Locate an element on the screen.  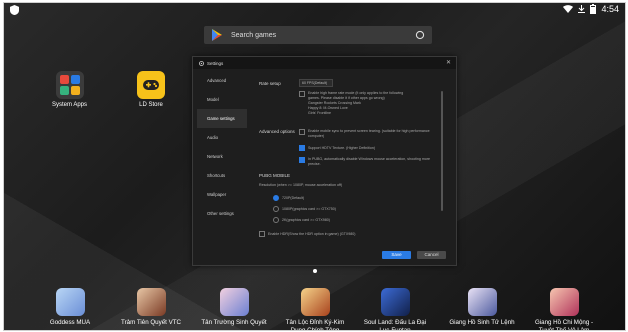
cancel-button: Cancel is located at coordinates (431, 255).